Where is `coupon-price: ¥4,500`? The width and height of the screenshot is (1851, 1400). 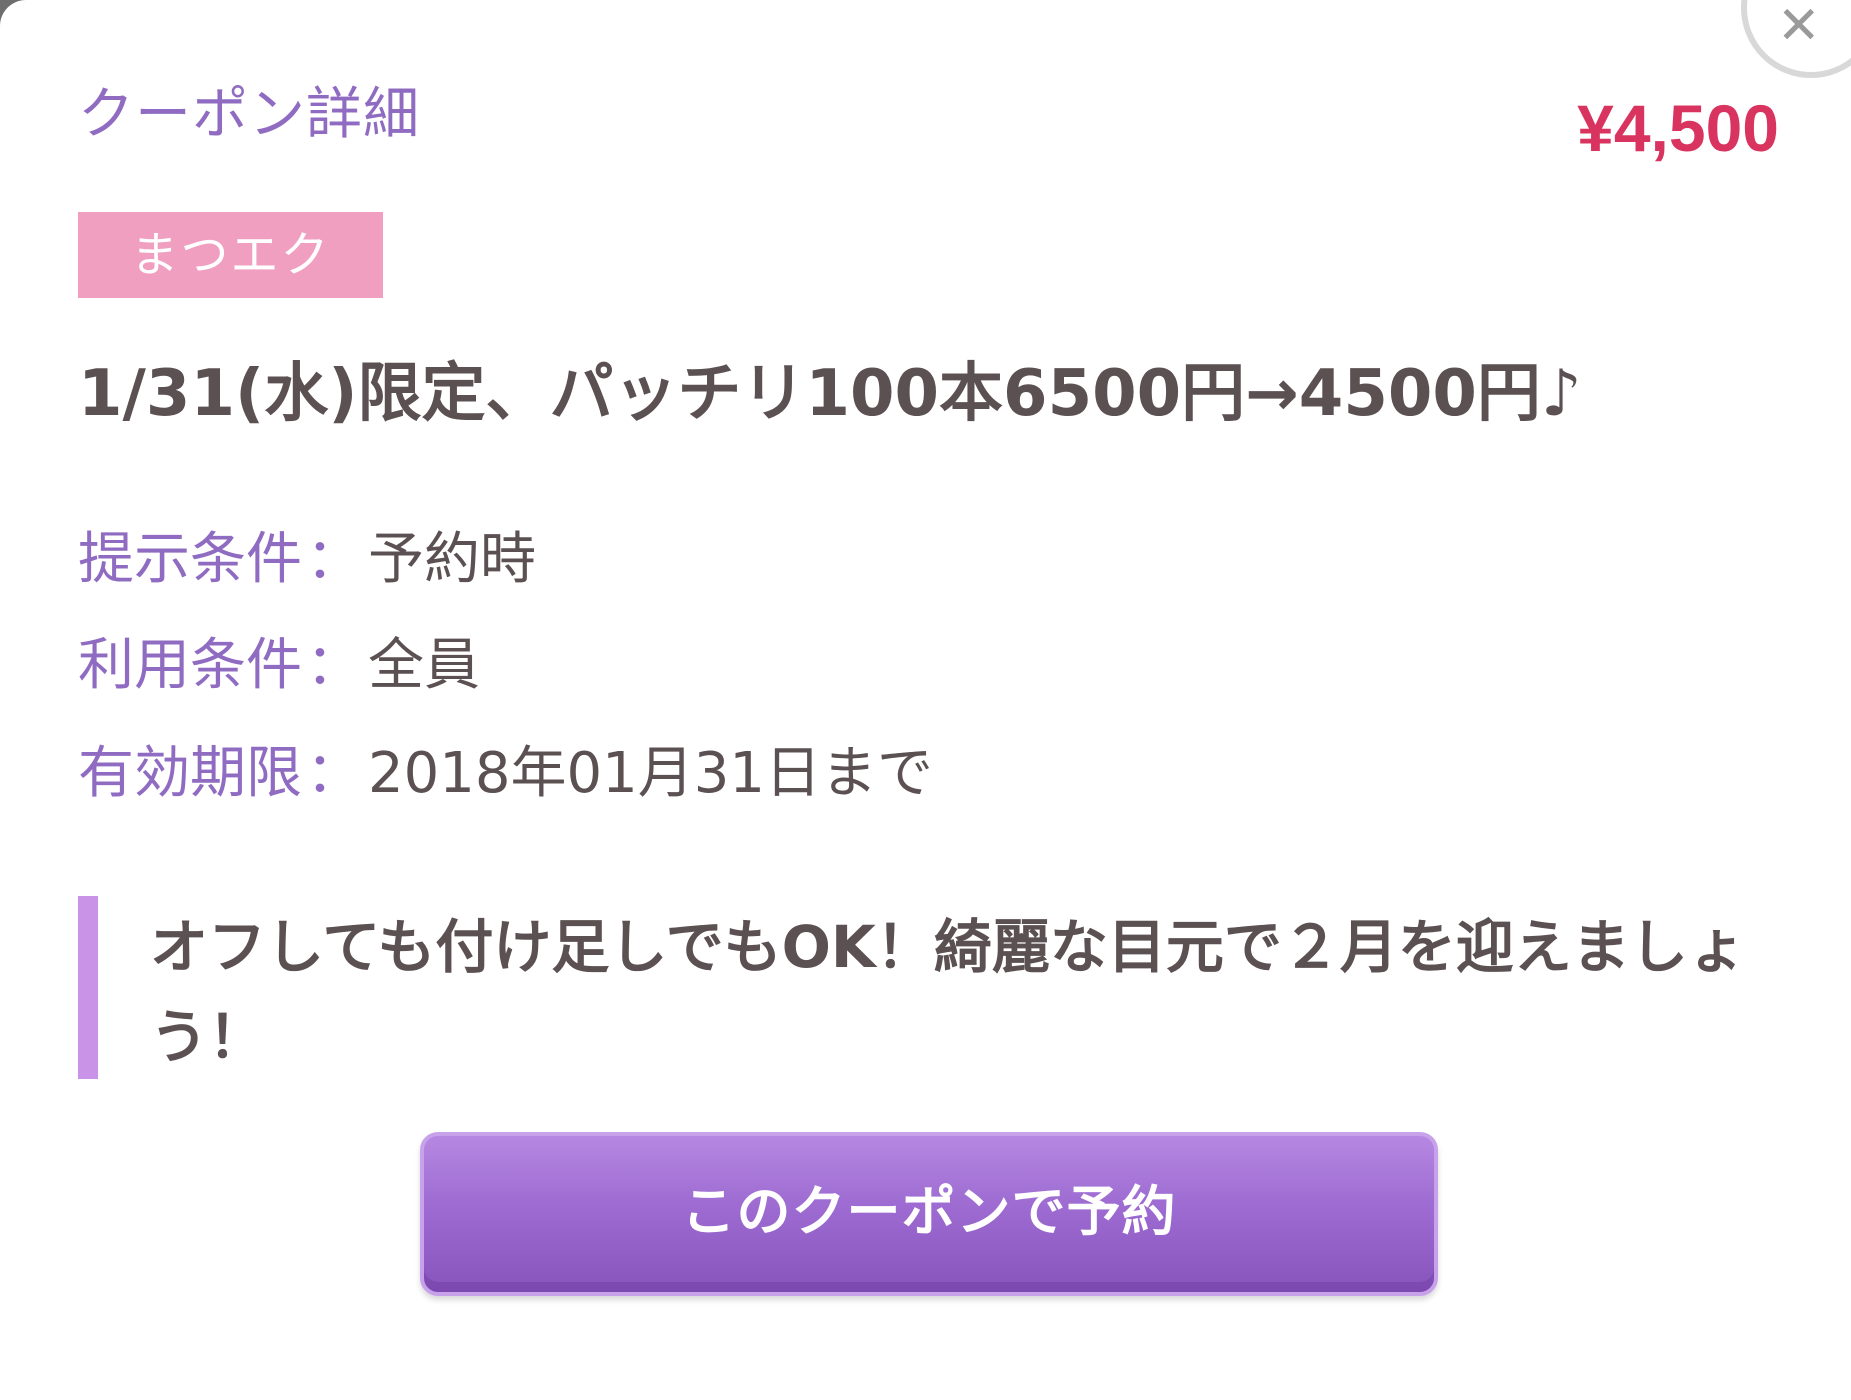 coupon-price: ¥4,500 is located at coordinates (1678, 128).